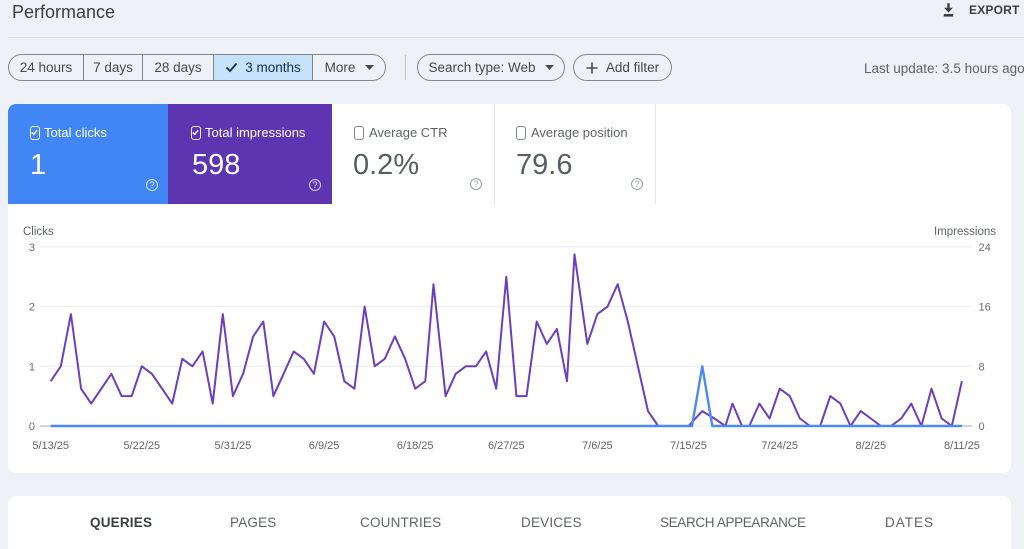 The image size is (1024, 549). I want to click on svg-text: 8/2/25, so click(871, 446).